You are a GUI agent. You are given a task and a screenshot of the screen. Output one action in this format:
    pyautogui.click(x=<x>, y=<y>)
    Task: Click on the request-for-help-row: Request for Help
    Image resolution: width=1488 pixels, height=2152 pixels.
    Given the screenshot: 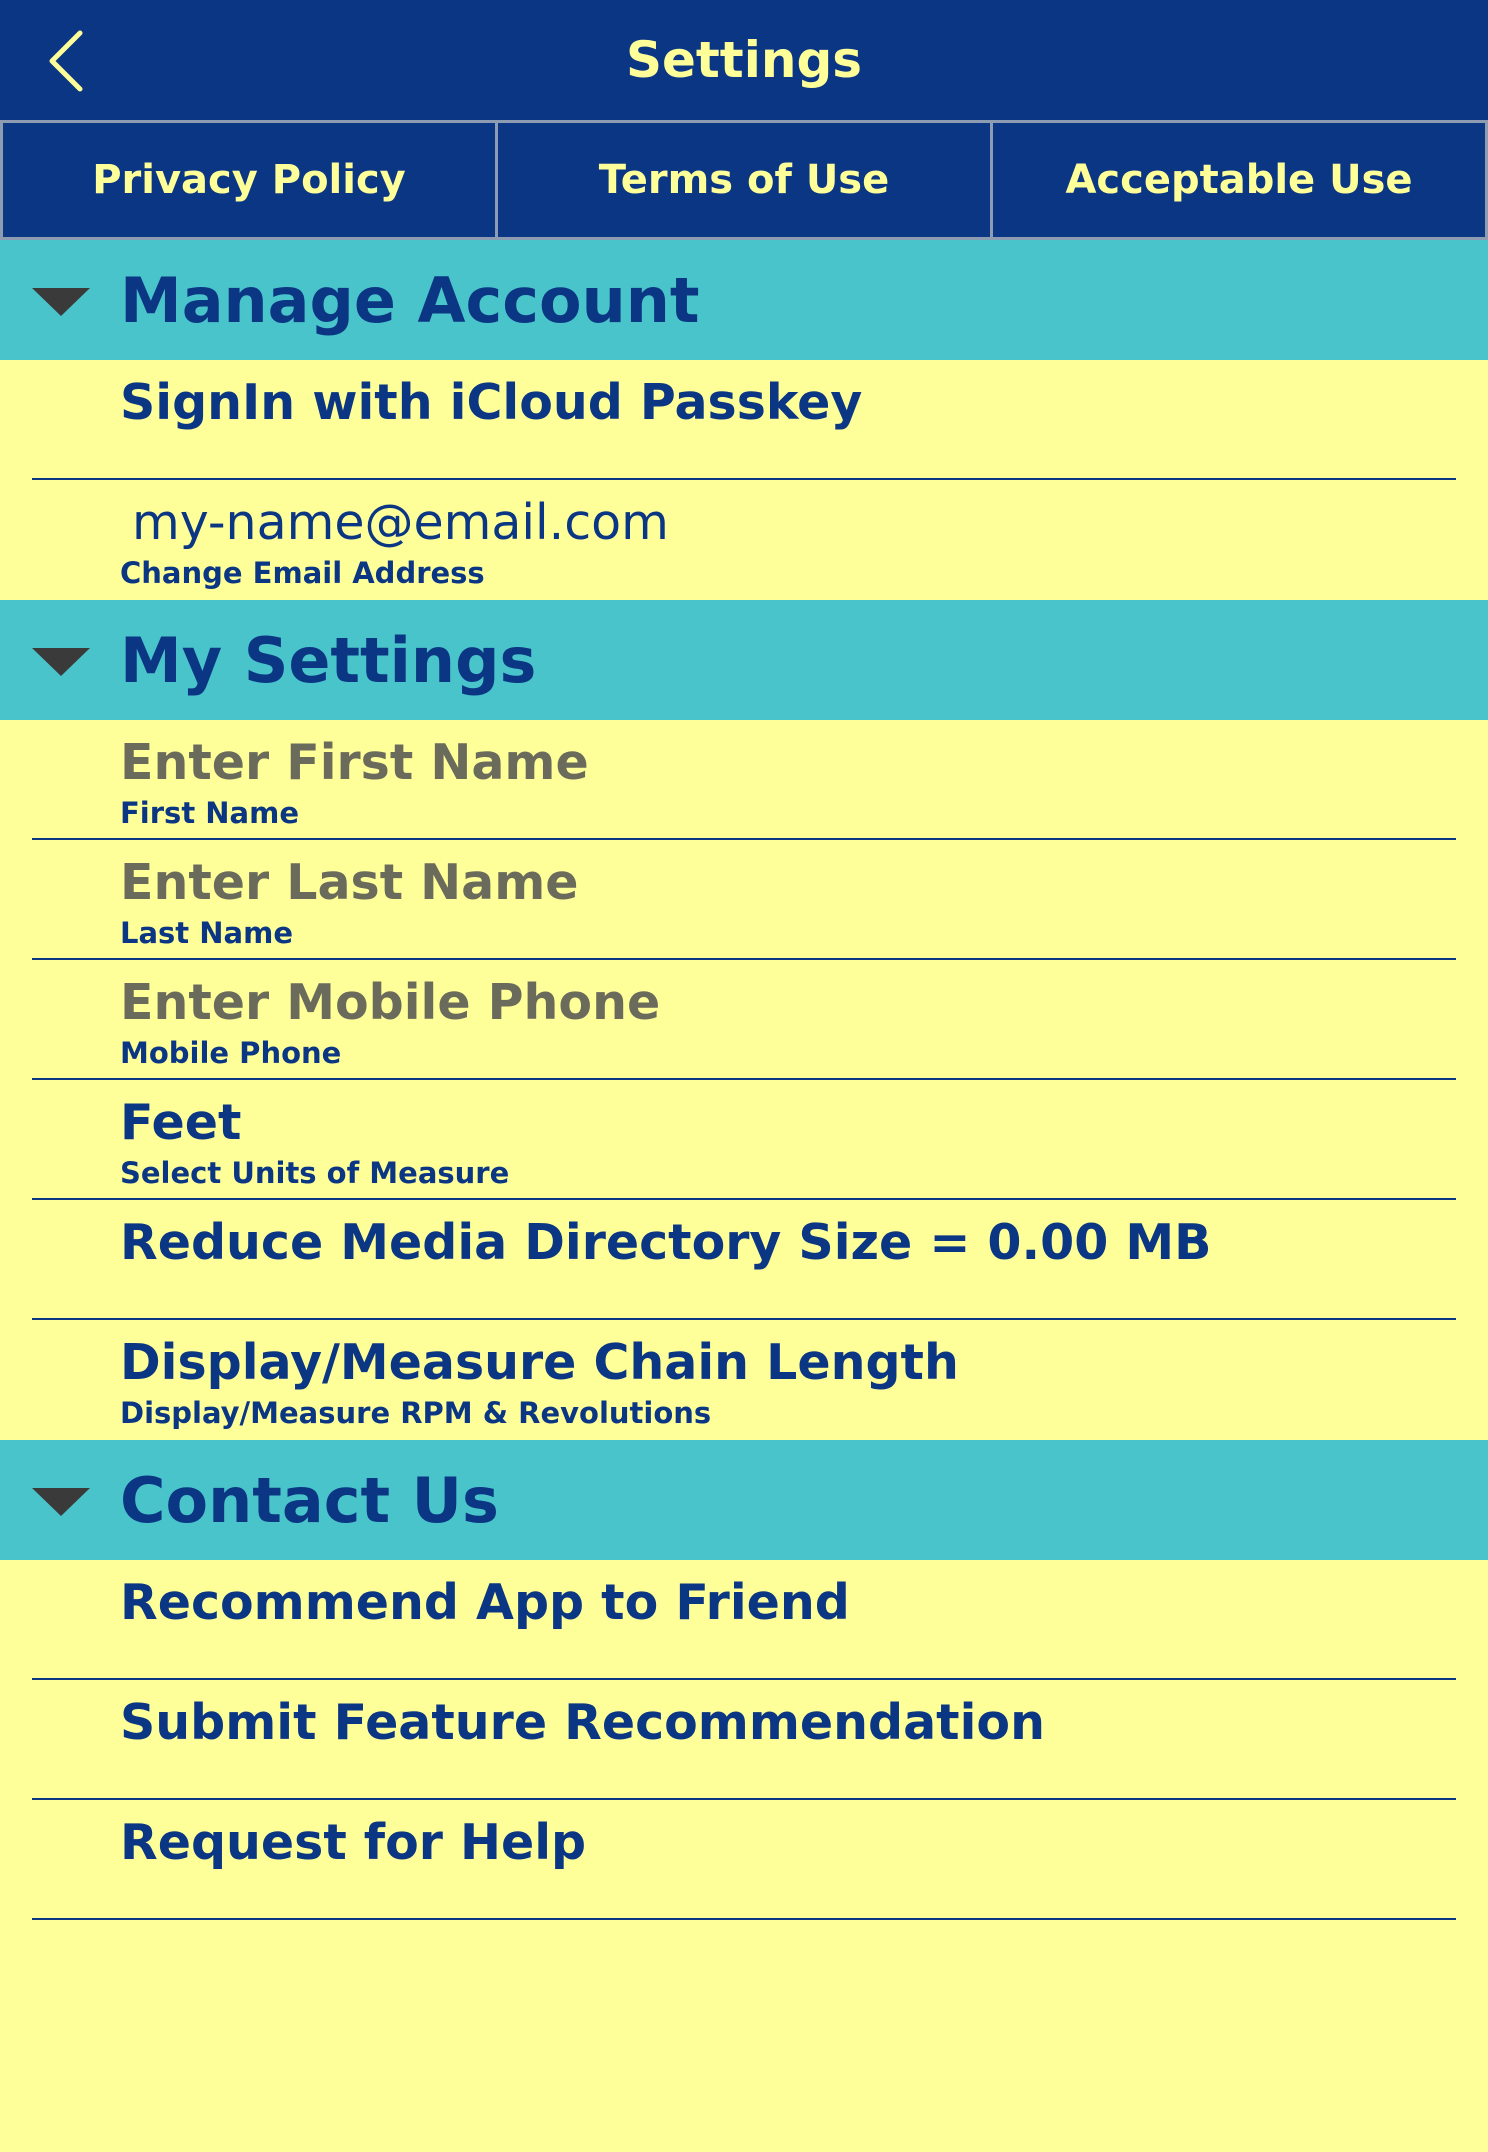 What is the action you would take?
    pyautogui.click(x=744, y=1860)
    